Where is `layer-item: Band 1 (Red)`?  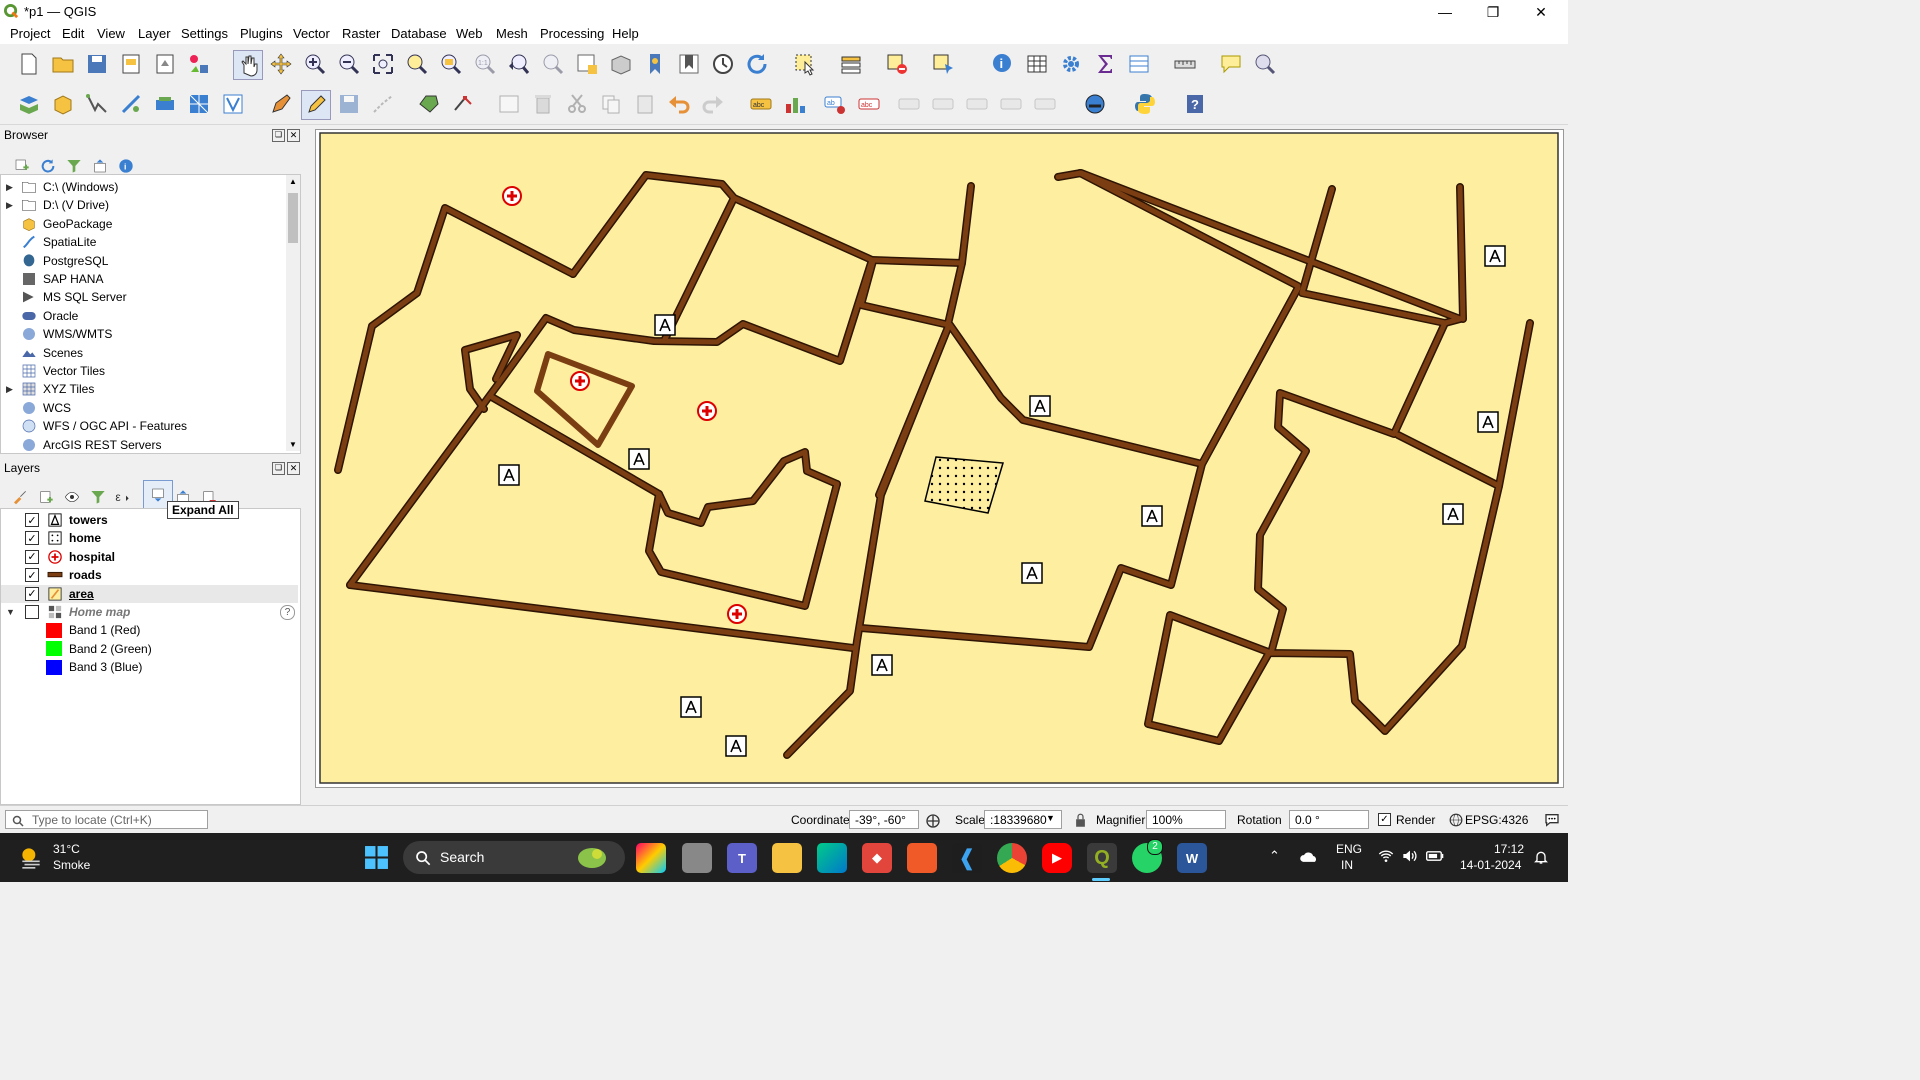
layer-item: Band 1 (Red) is located at coordinates (149, 630).